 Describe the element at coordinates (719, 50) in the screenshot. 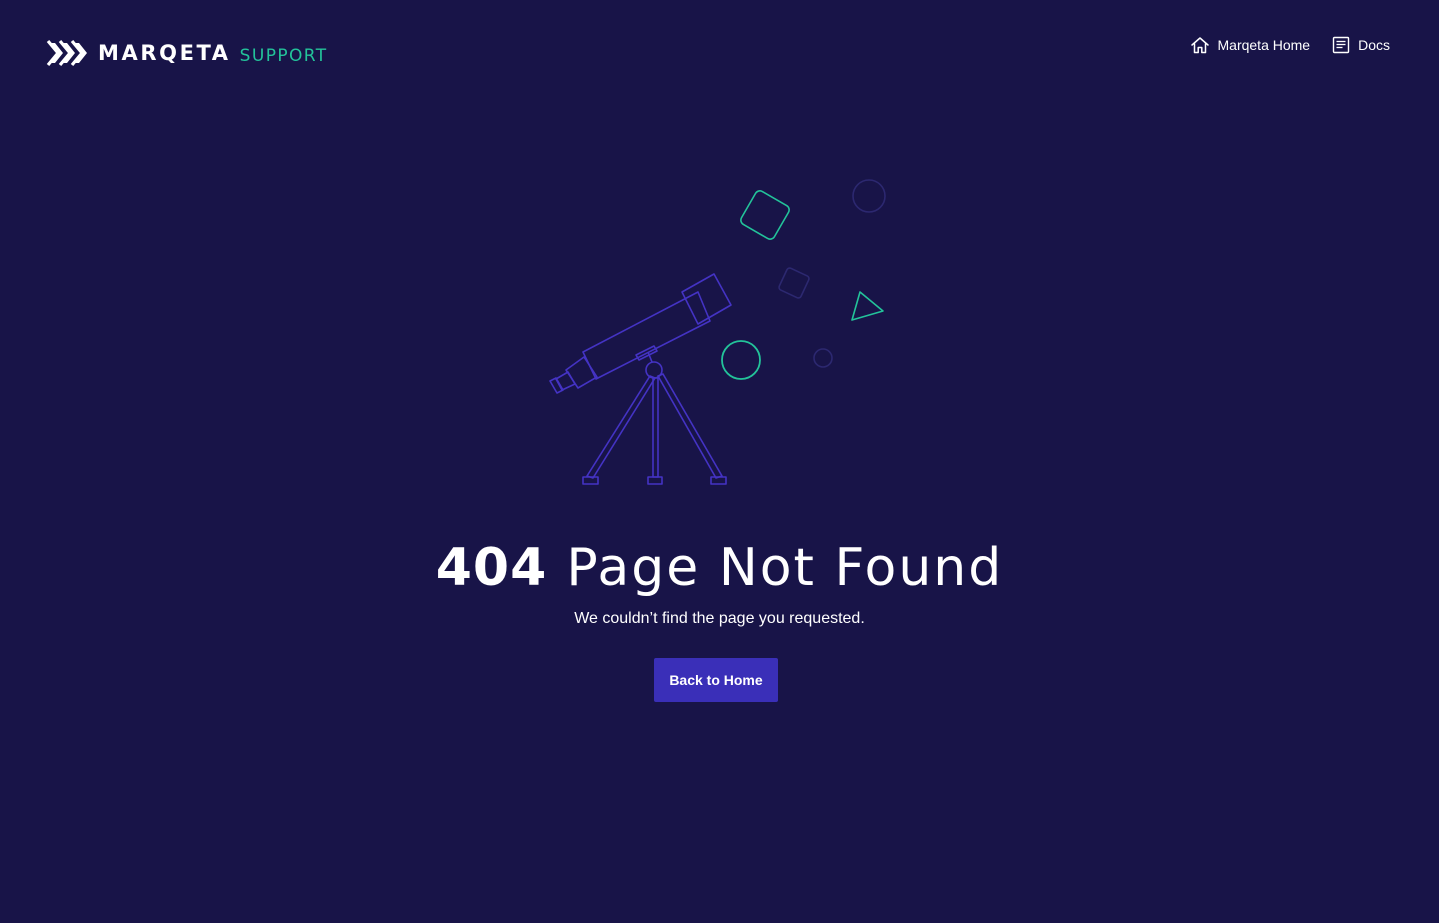

I see `header: MARQETA SUPPORT Marqeta Home Docs` at that location.